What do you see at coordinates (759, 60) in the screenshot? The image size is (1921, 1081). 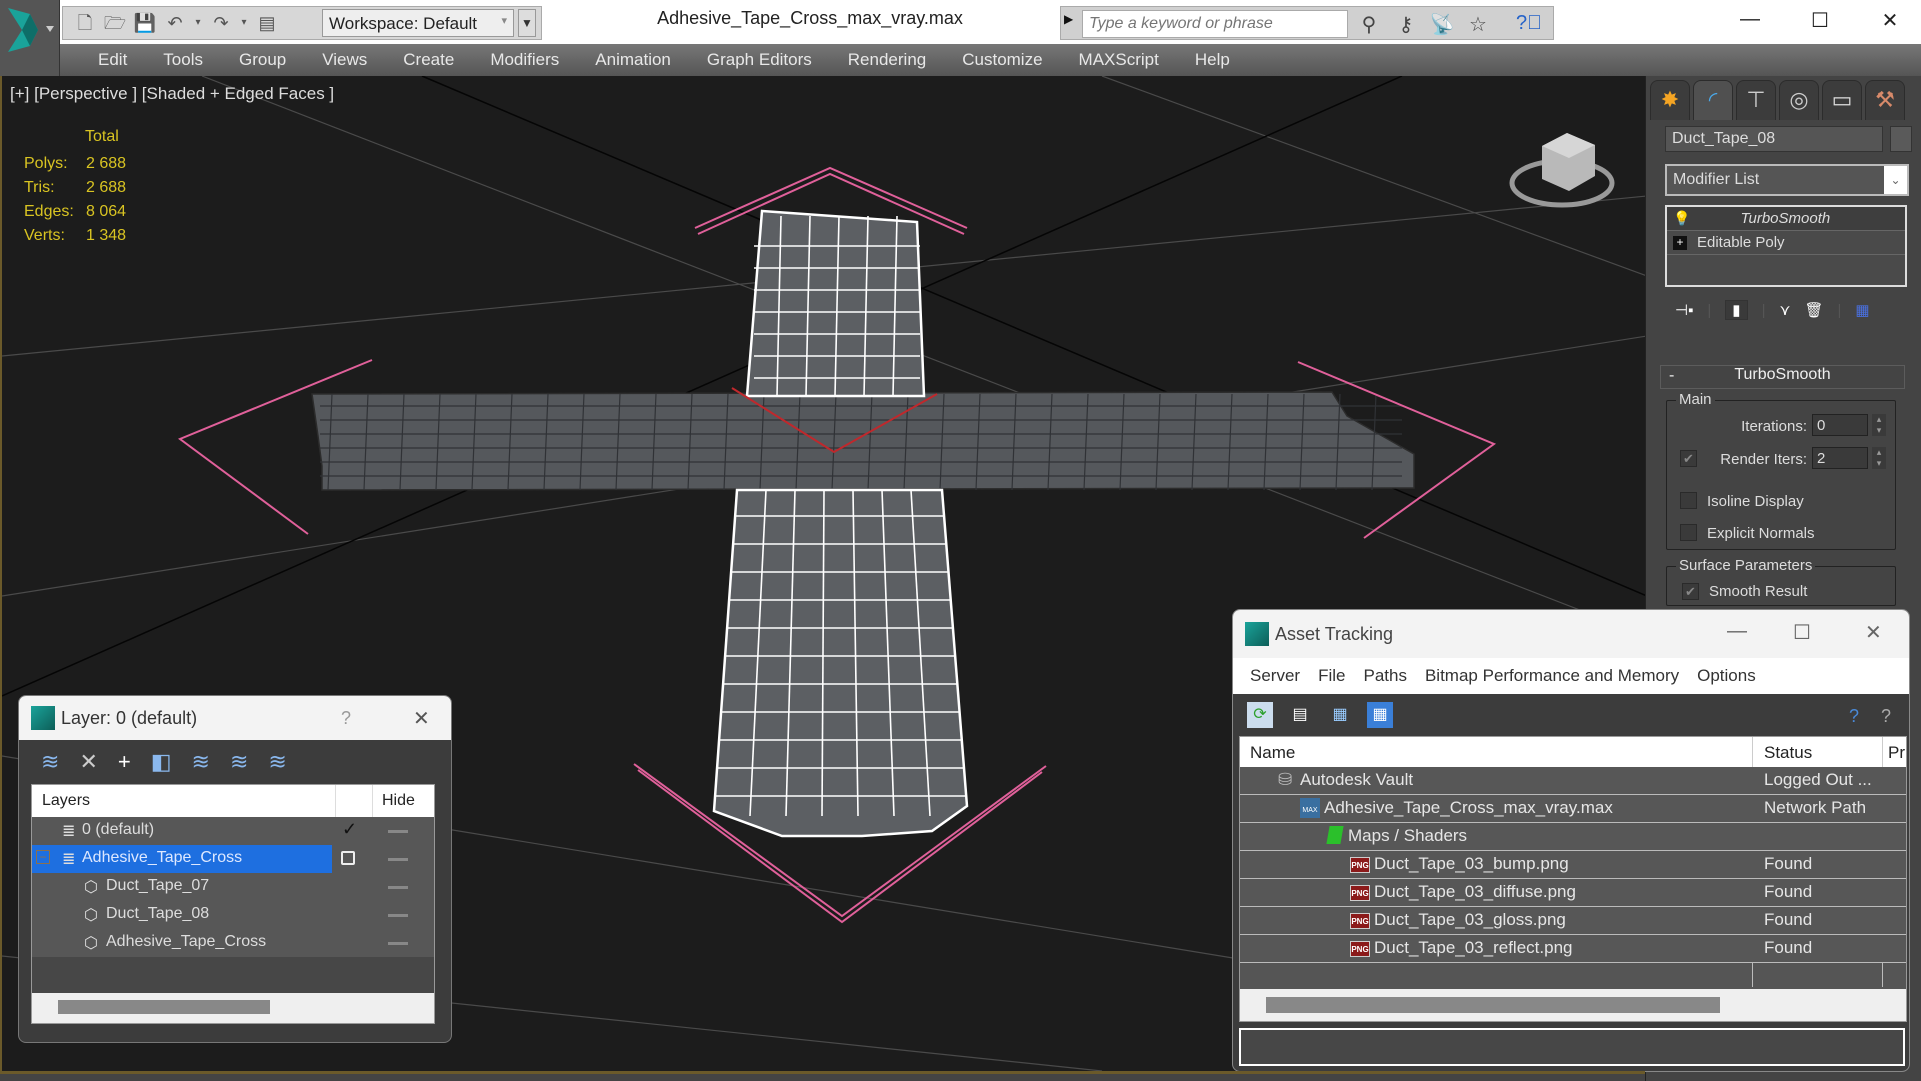 I see `menu-graph-editors: Graph Editors` at bounding box center [759, 60].